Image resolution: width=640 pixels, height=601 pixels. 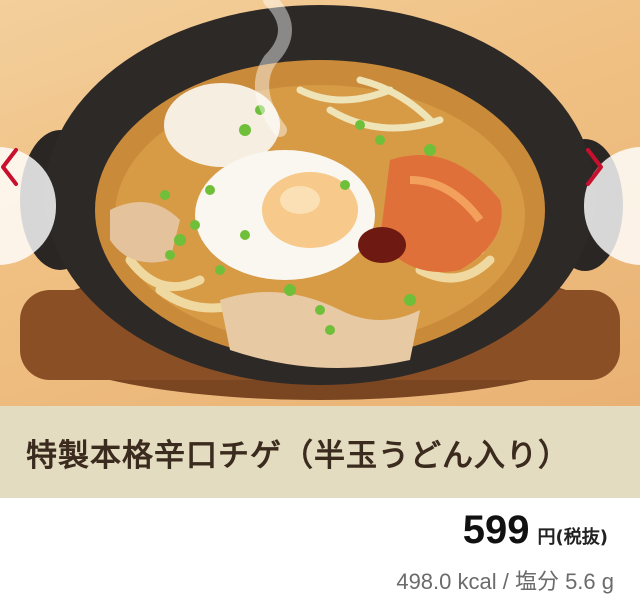 What do you see at coordinates (594, 167) in the screenshot?
I see `chevron-right-icon` at bounding box center [594, 167].